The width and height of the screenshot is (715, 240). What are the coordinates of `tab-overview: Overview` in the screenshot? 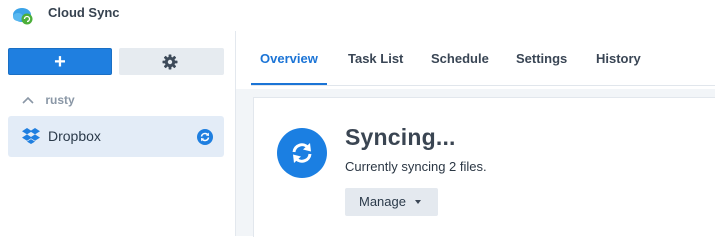 It's located at (289, 58).